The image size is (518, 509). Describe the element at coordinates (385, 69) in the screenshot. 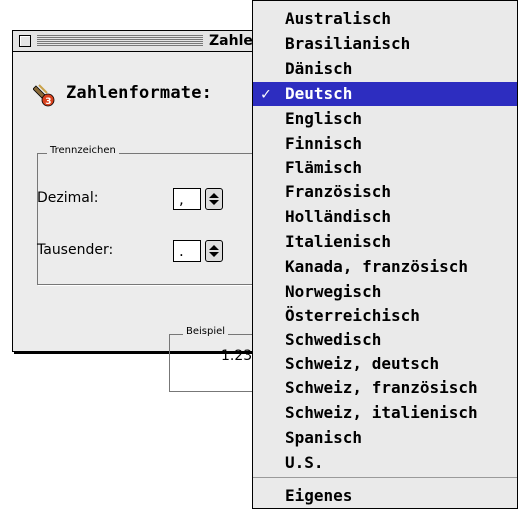

I see `menu-item: Dänisch` at that location.